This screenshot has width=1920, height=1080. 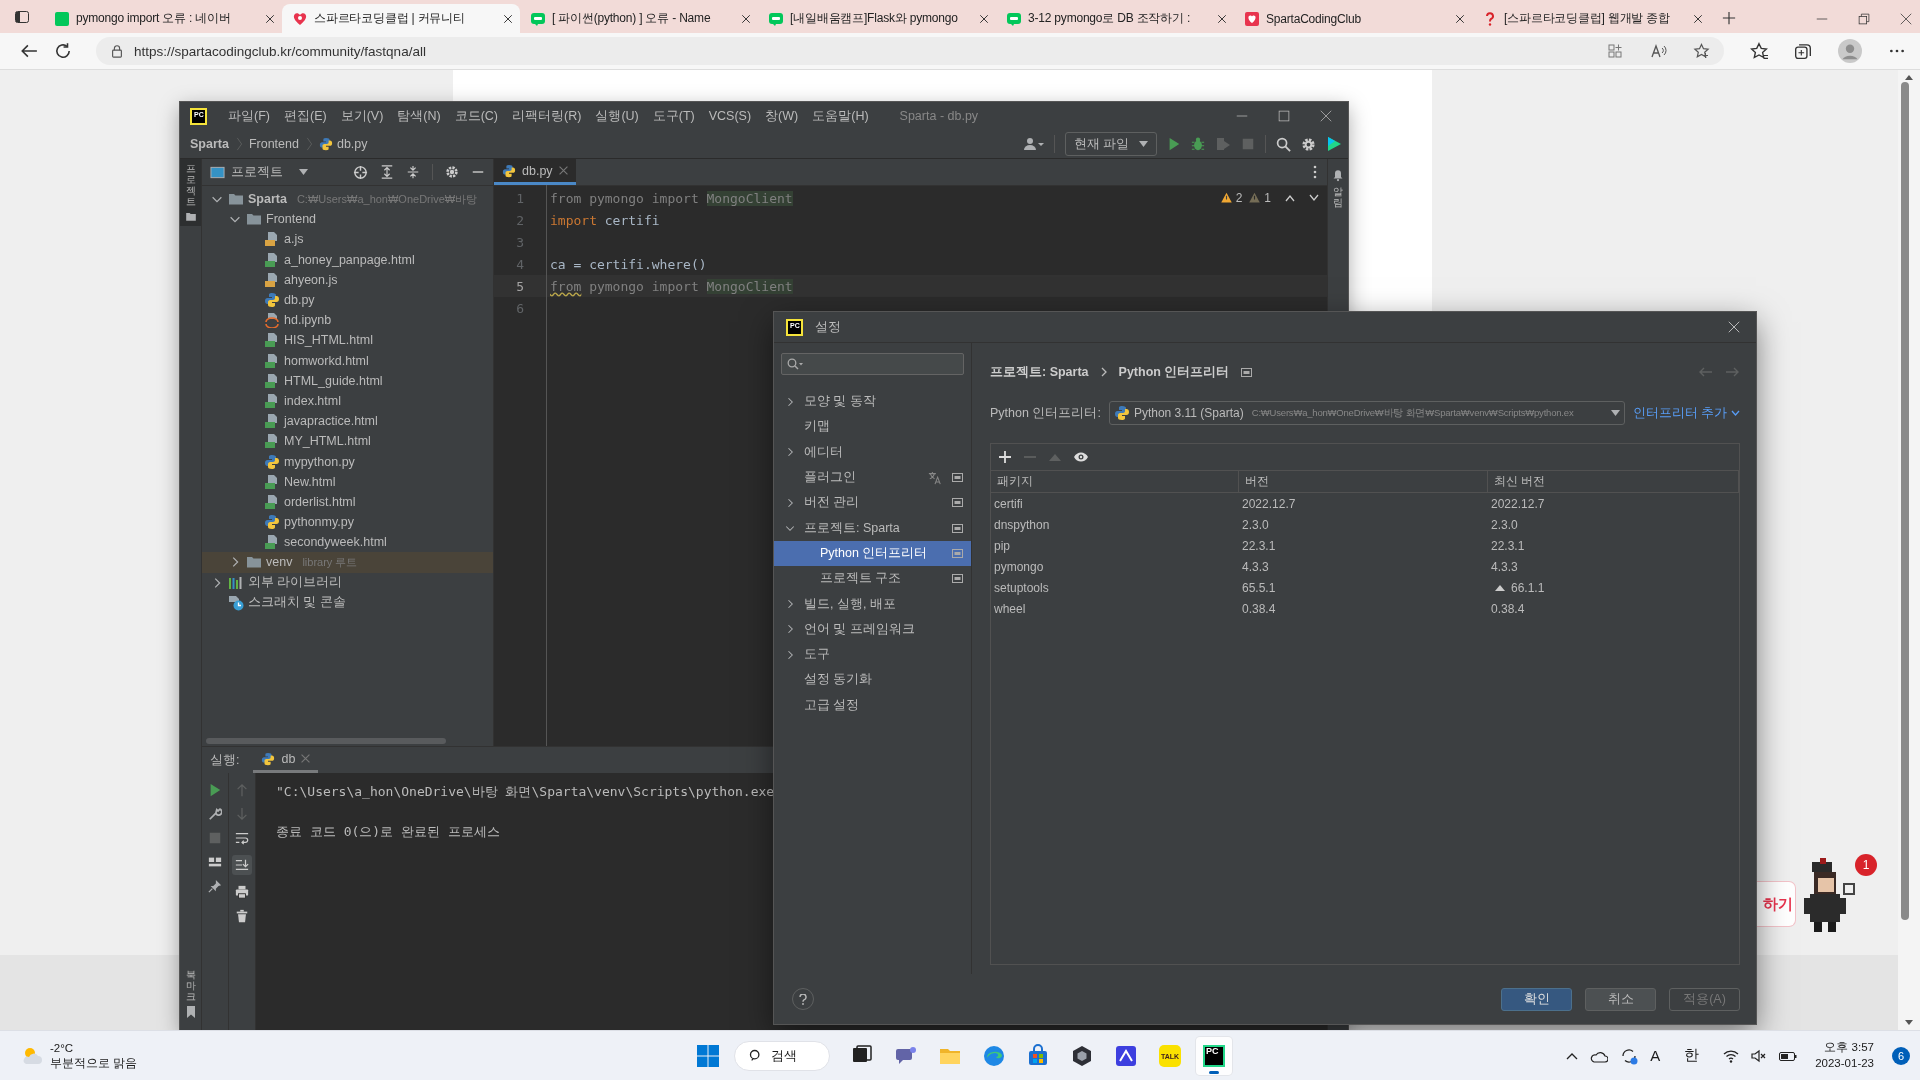 What do you see at coordinates (1269, 504) in the screenshot?
I see `table-cell-text: 2022.12.7` at bounding box center [1269, 504].